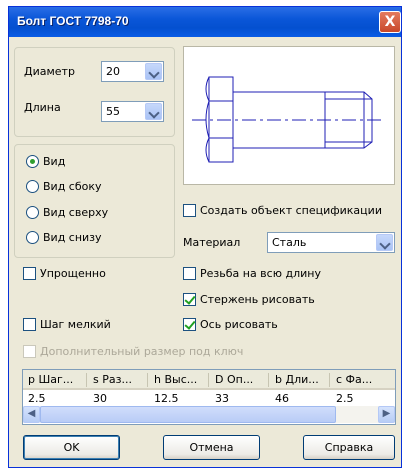 The image size is (406, 473). Describe the element at coordinates (132, 111) in the screenshot. I see `length-select: 55` at that location.